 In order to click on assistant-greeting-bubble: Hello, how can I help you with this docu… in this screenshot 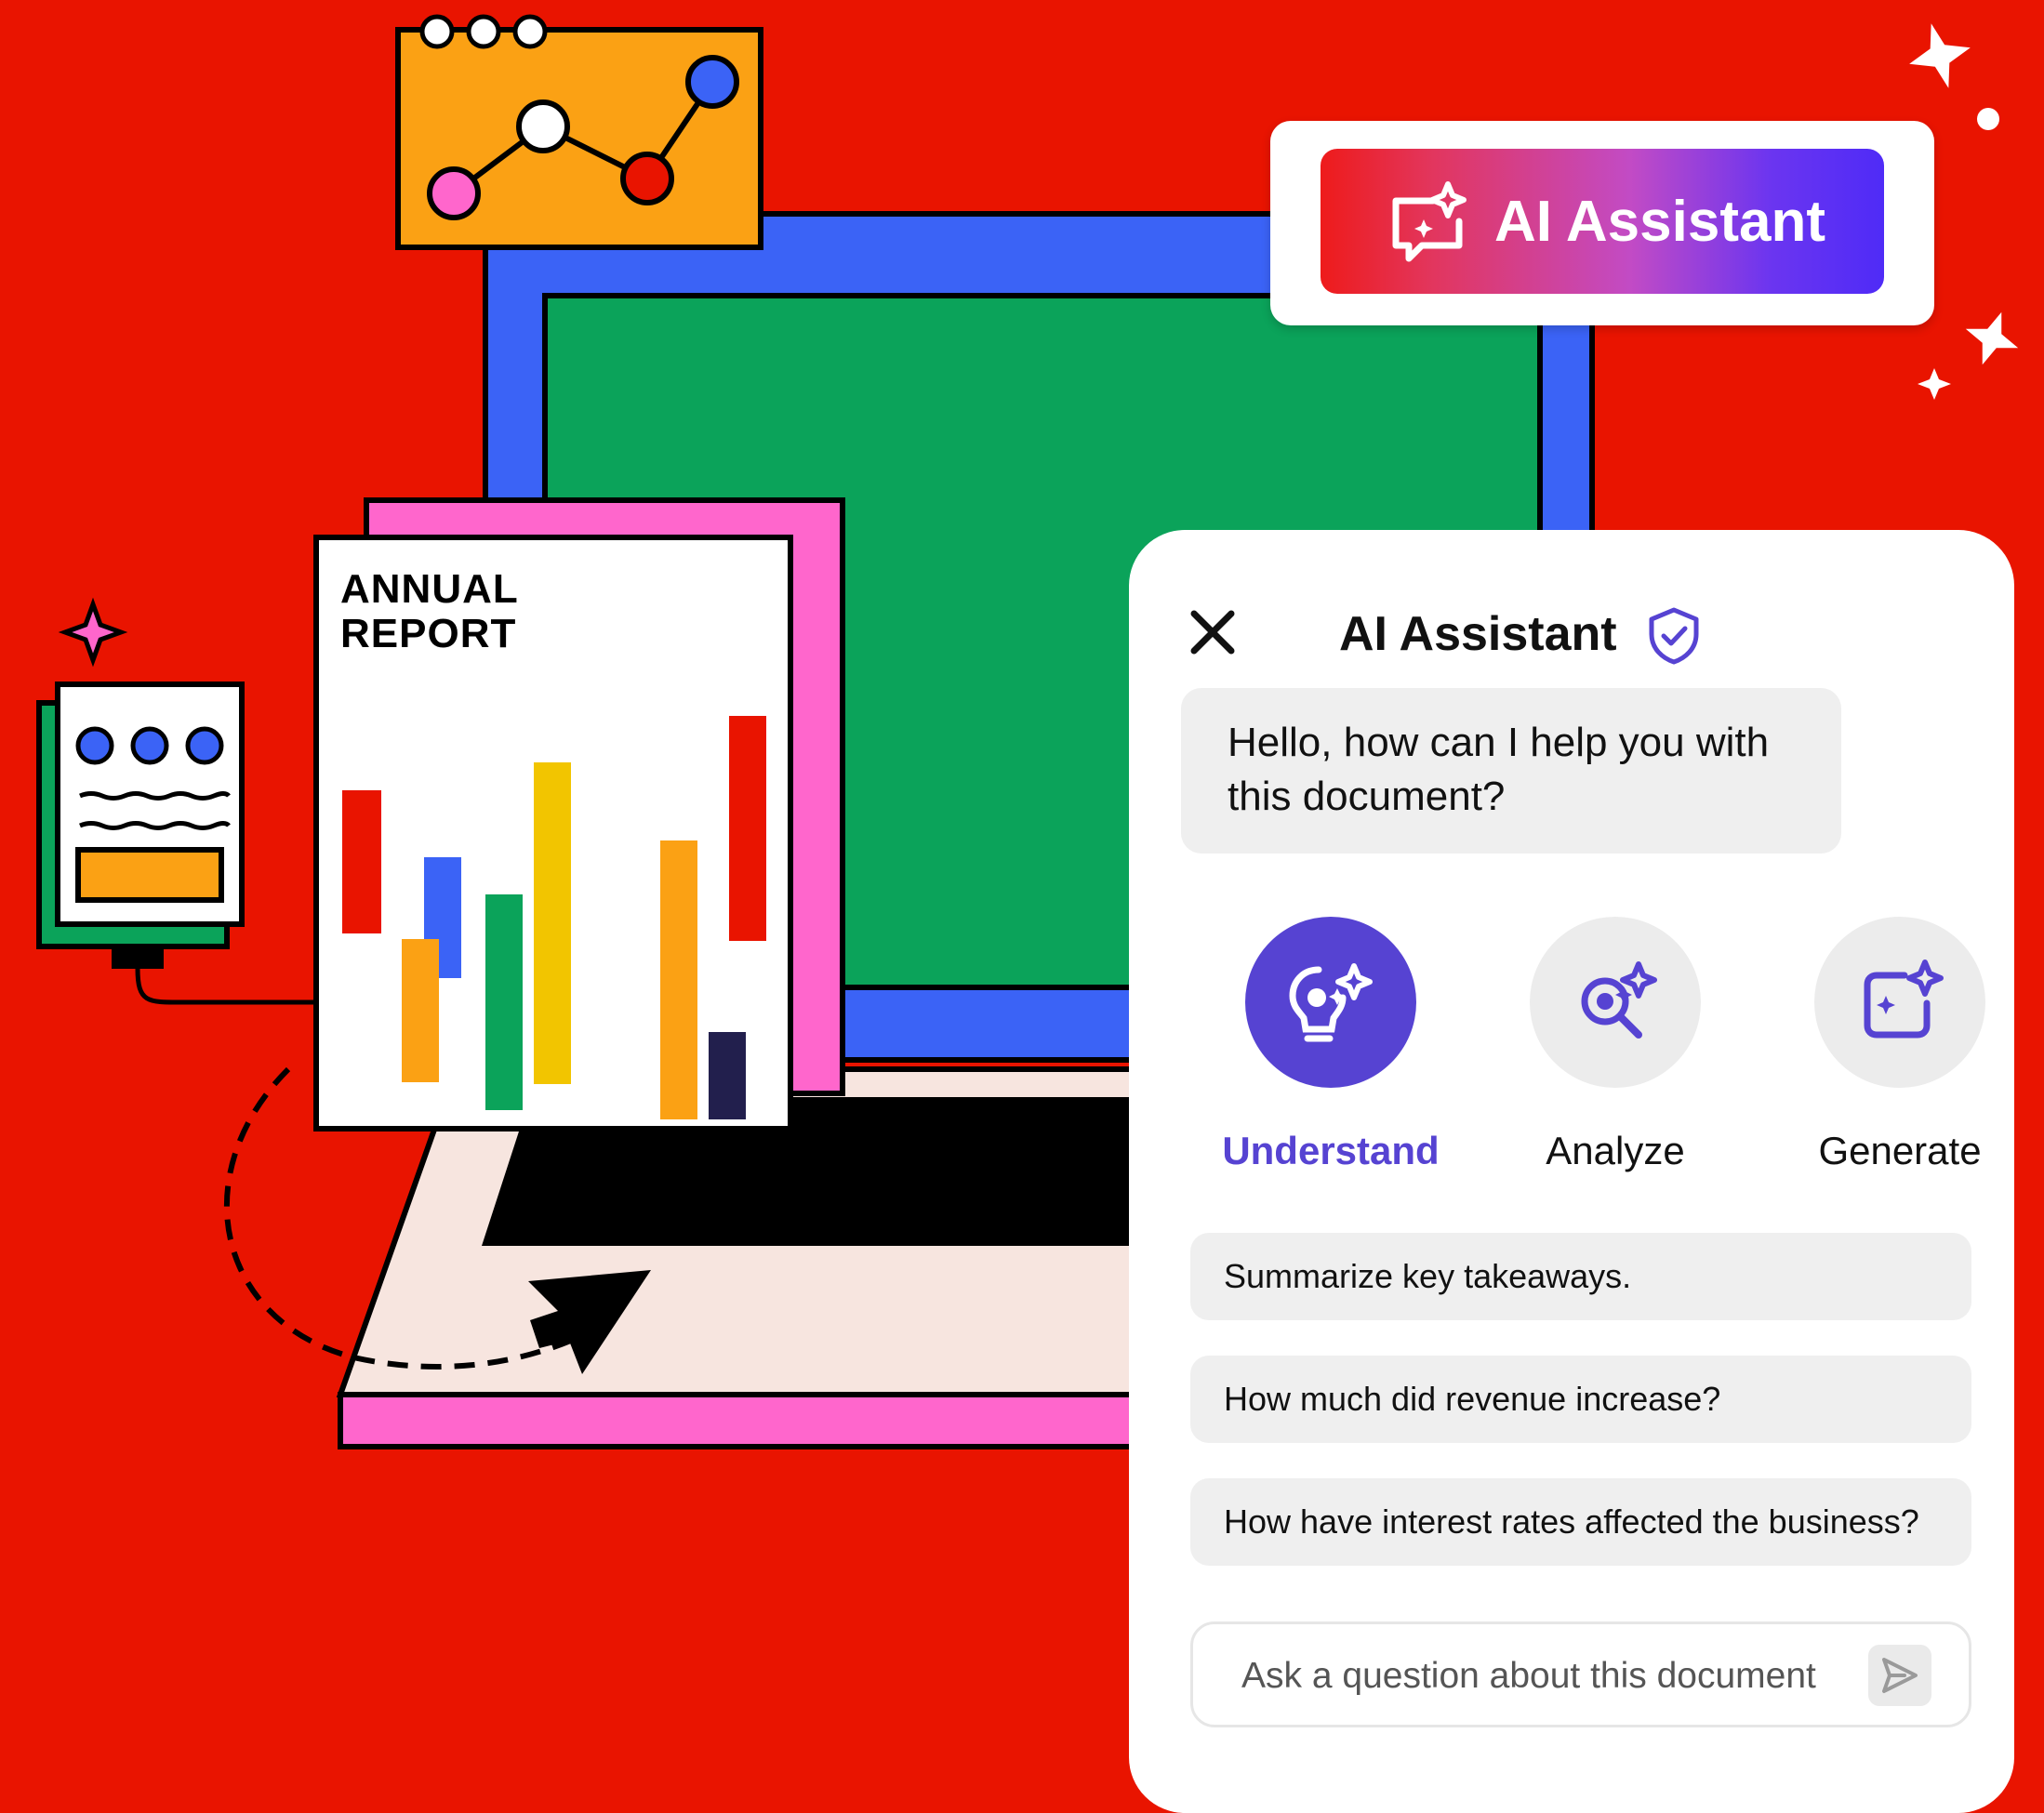, I will do `click(1511, 771)`.